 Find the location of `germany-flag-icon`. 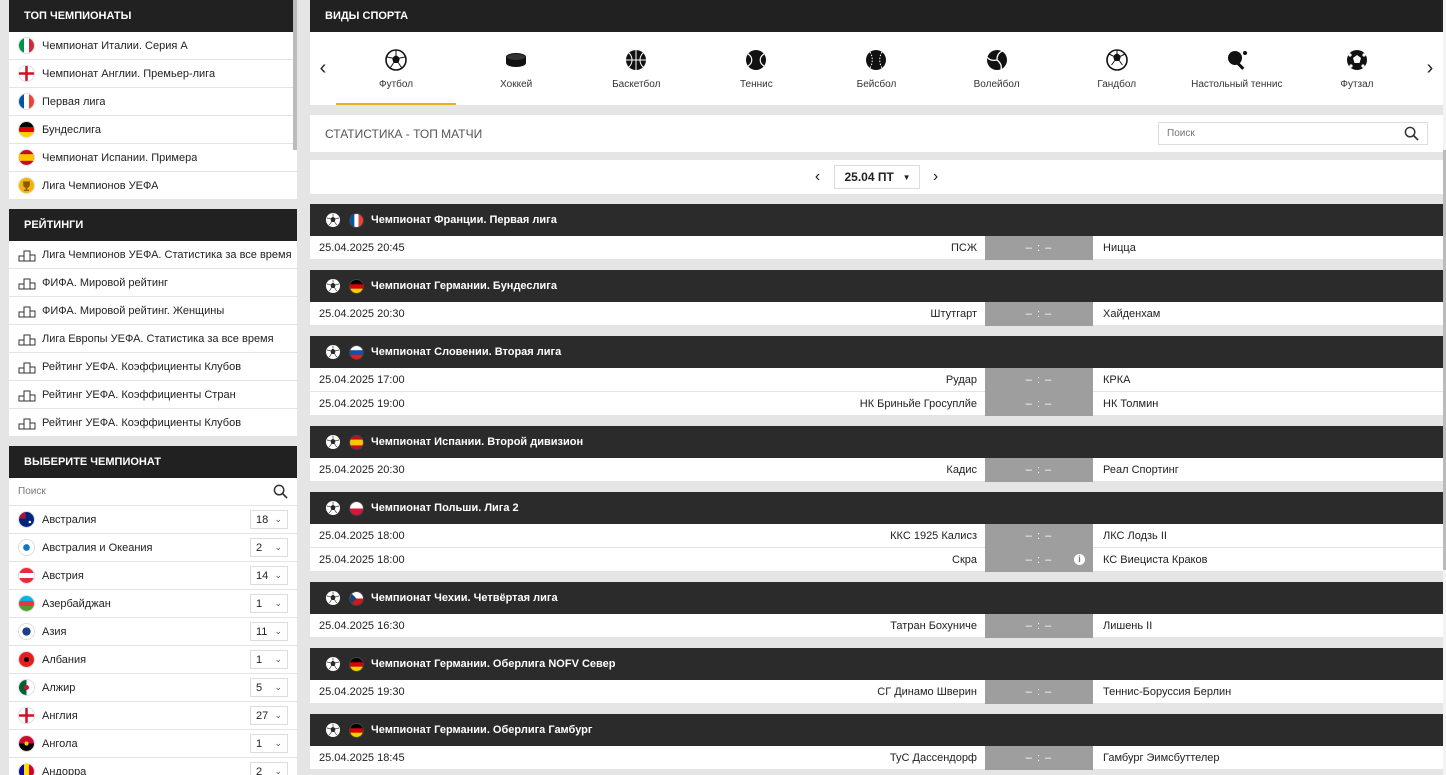

germany-flag-icon is located at coordinates (356, 664).